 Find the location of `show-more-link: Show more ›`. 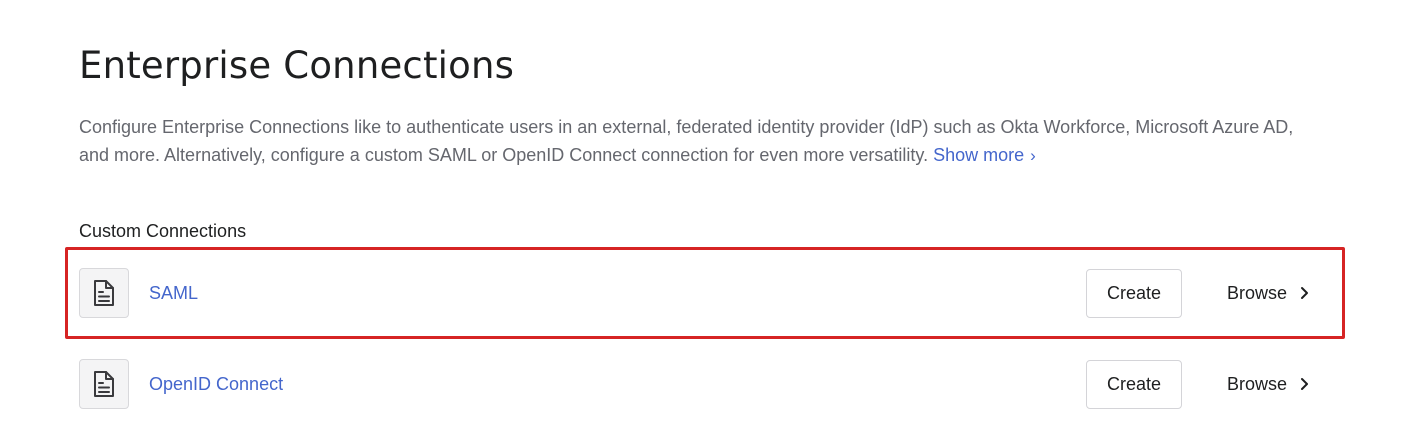

show-more-link: Show more › is located at coordinates (984, 155).